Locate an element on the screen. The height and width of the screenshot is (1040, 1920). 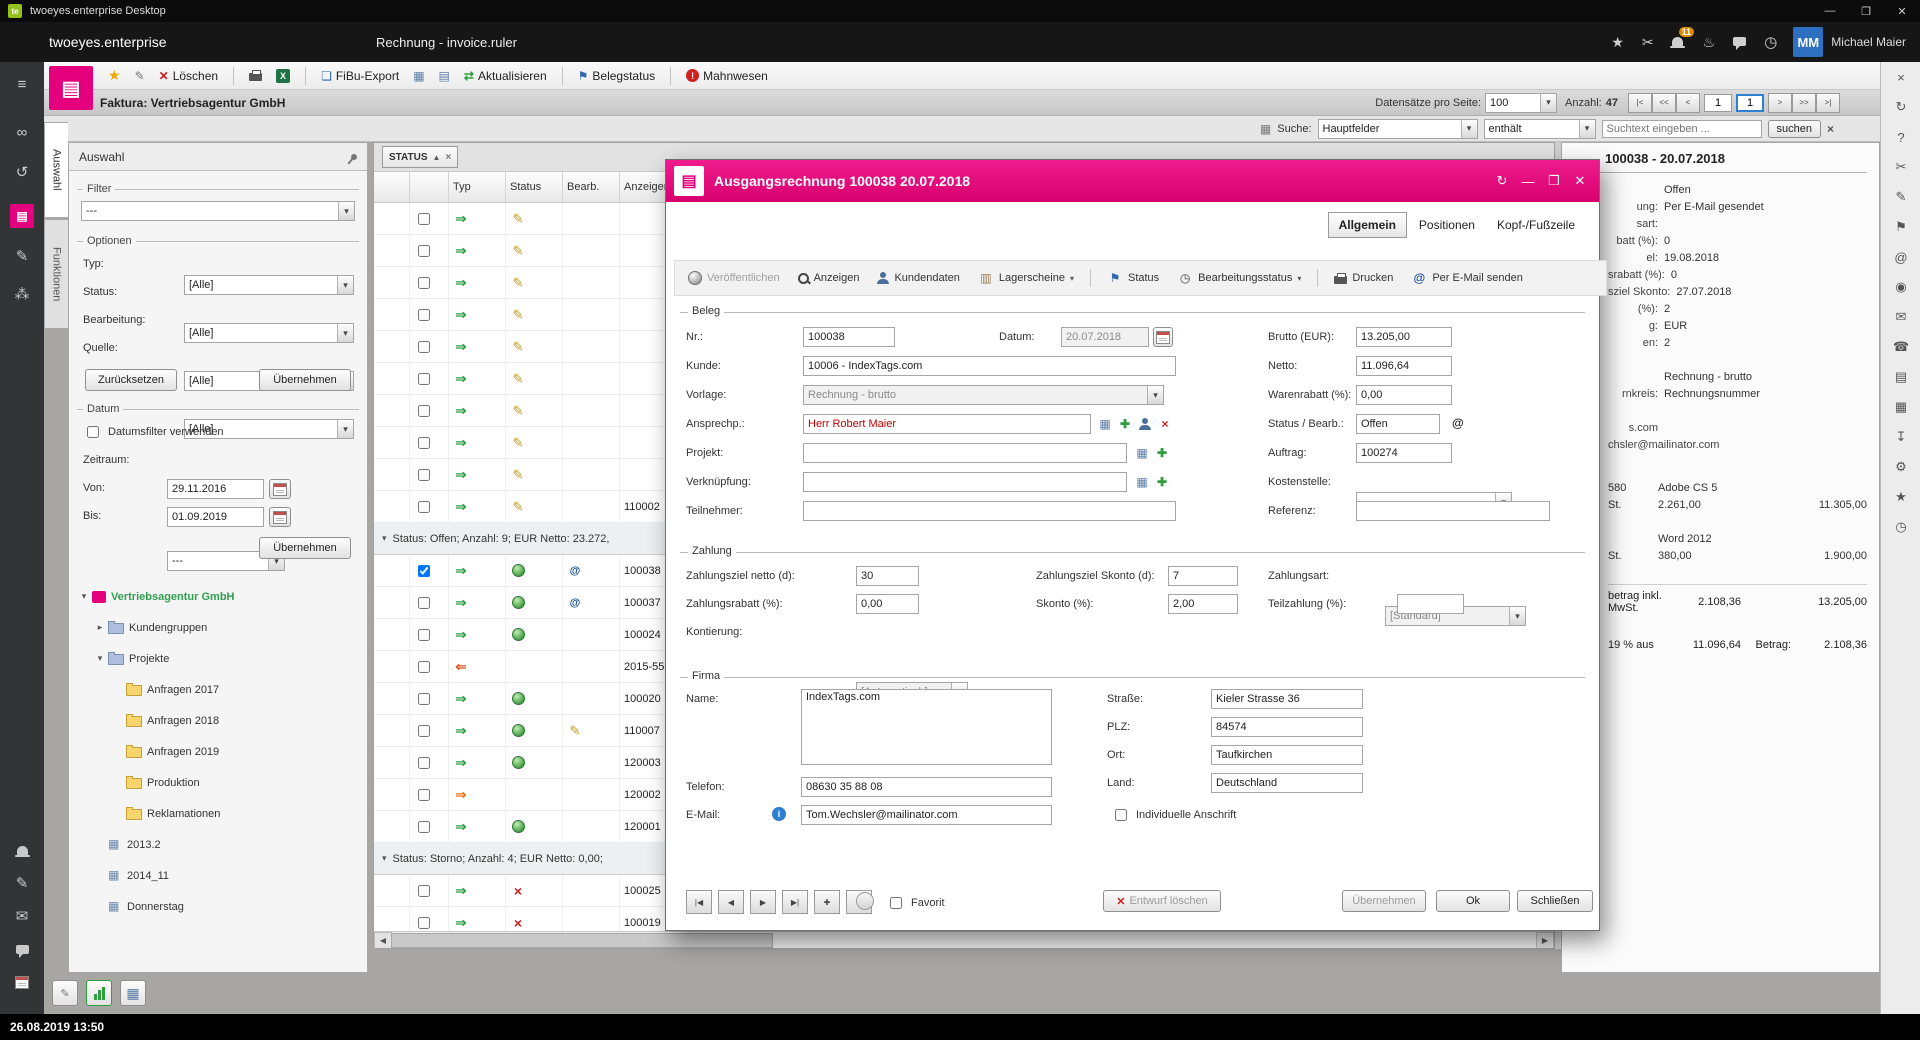
window-maximize-button: ❐ is located at coordinates (1866, 11).